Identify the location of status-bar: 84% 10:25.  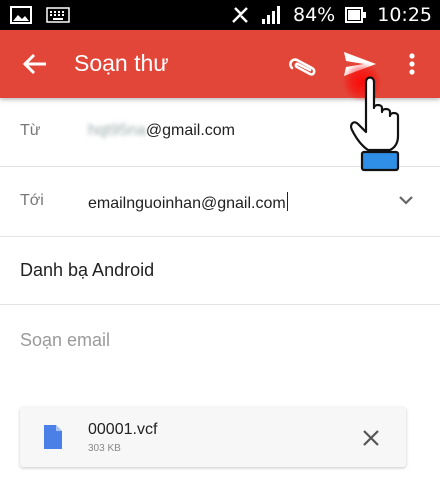
(220, 15).